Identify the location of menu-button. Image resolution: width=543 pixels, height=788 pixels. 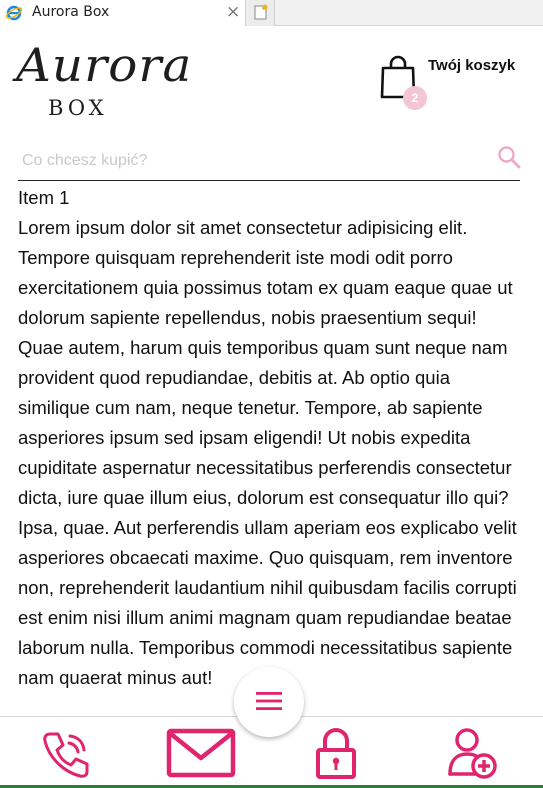
(269, 702).